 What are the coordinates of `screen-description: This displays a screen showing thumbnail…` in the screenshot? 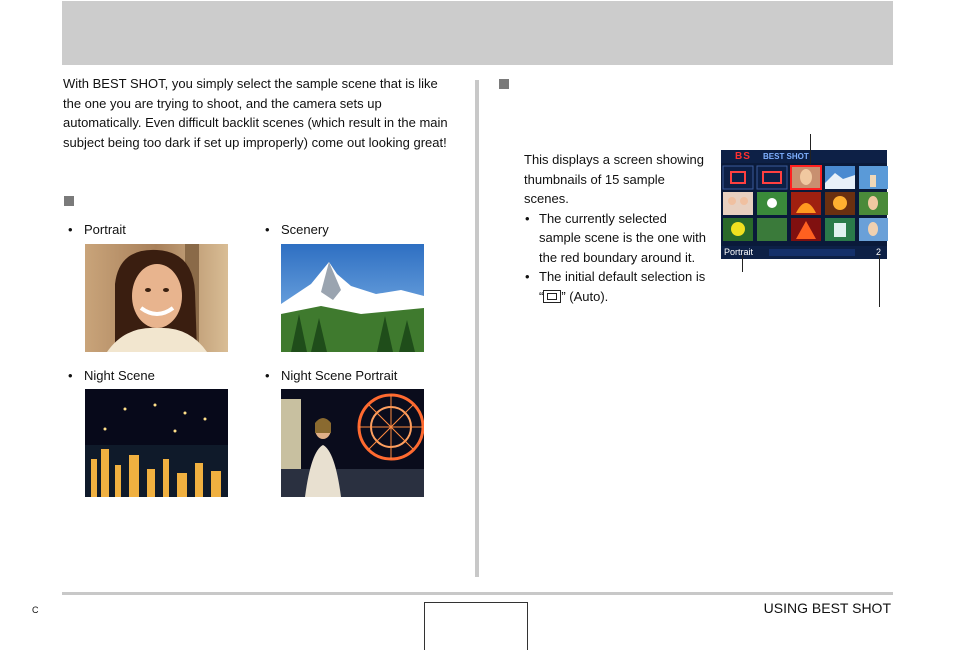 It's located at (614, 179).